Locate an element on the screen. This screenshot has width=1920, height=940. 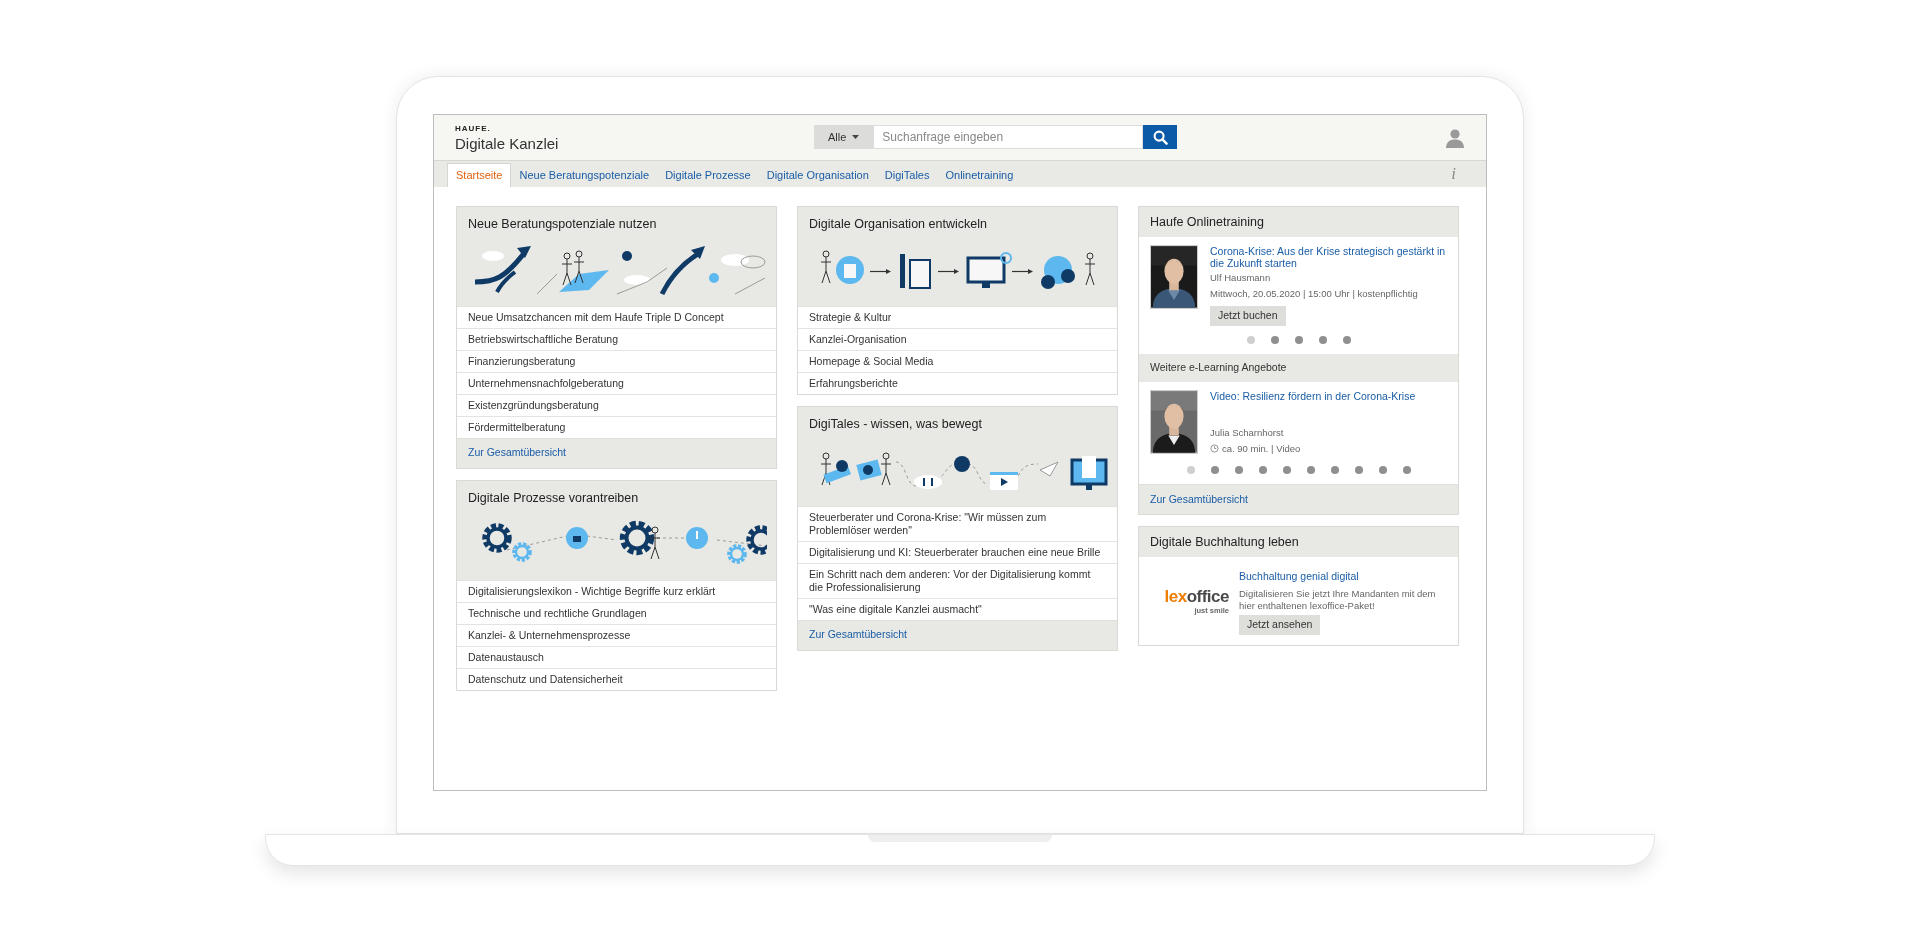
card-title: DigiTales - wissen, was bewegt is located at coordinates (895, 424).